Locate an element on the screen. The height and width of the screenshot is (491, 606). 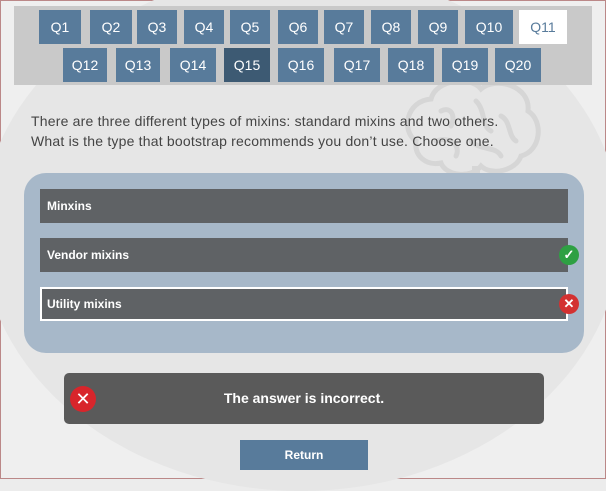
question-tab-q7: Q7 is located at coordinates (344, 27).